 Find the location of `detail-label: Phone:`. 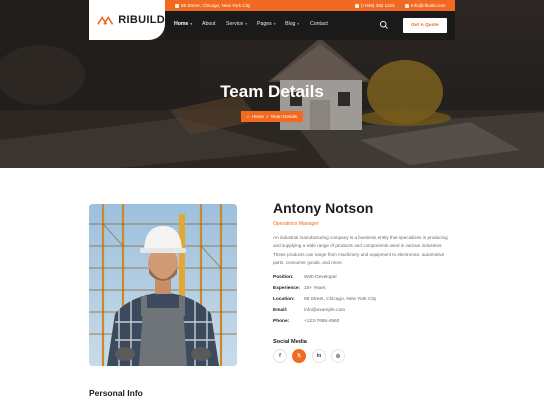

detail-label: Phone: is located at coordinates (281, 321).